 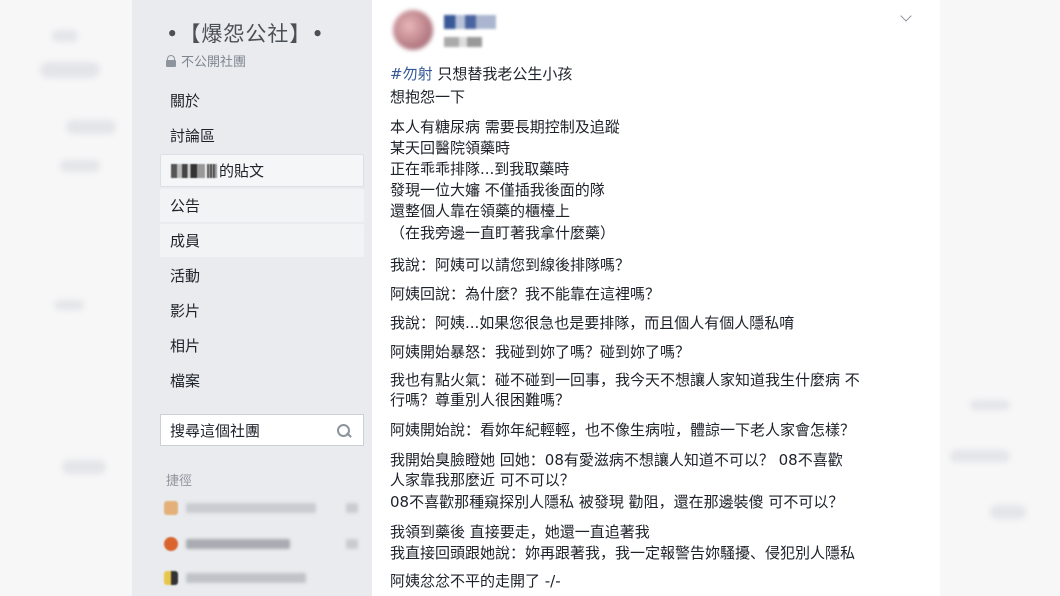 I want to click on nav-item-my-posts: 的貼文, so click(x=262, y=170).